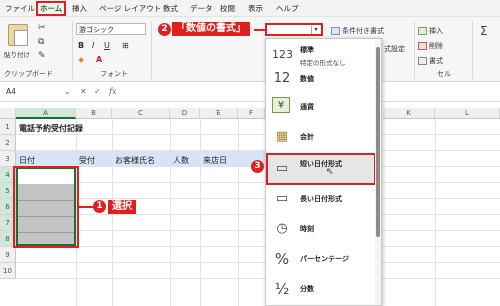  Describe the element at coordinates (484, 31) in the screenshot. I see `sigma-icon: Σ` at that location.